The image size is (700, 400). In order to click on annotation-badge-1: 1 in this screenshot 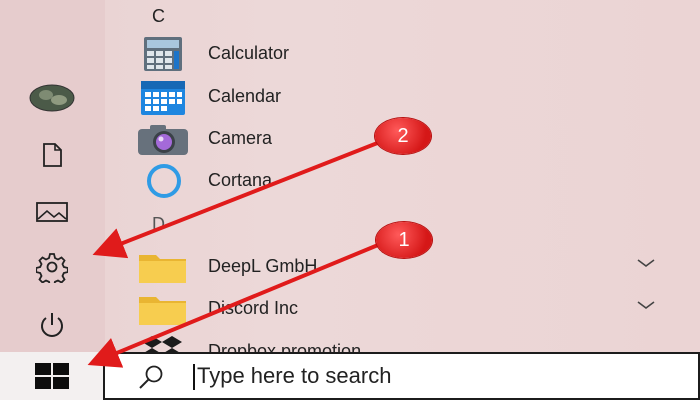, I will do `click(404, 240)`.